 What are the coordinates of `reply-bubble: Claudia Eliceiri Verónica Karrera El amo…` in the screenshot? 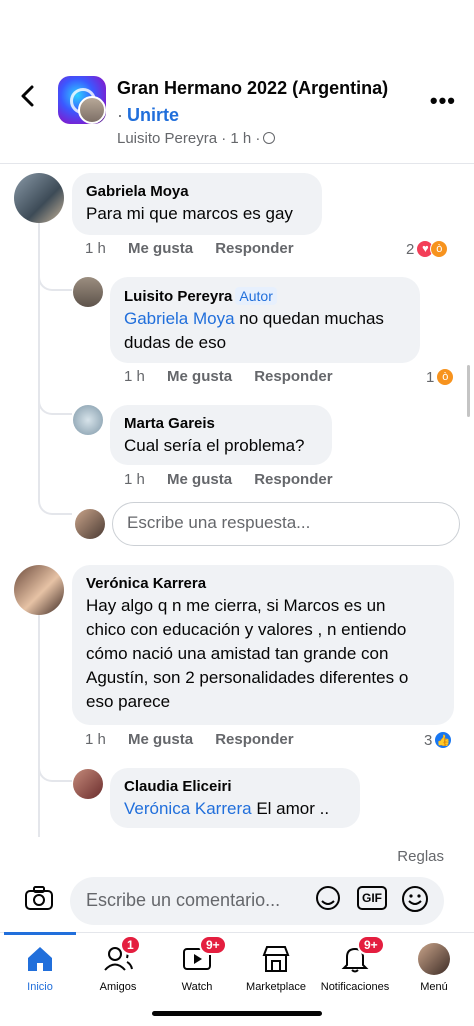 It's located at (235, 798).